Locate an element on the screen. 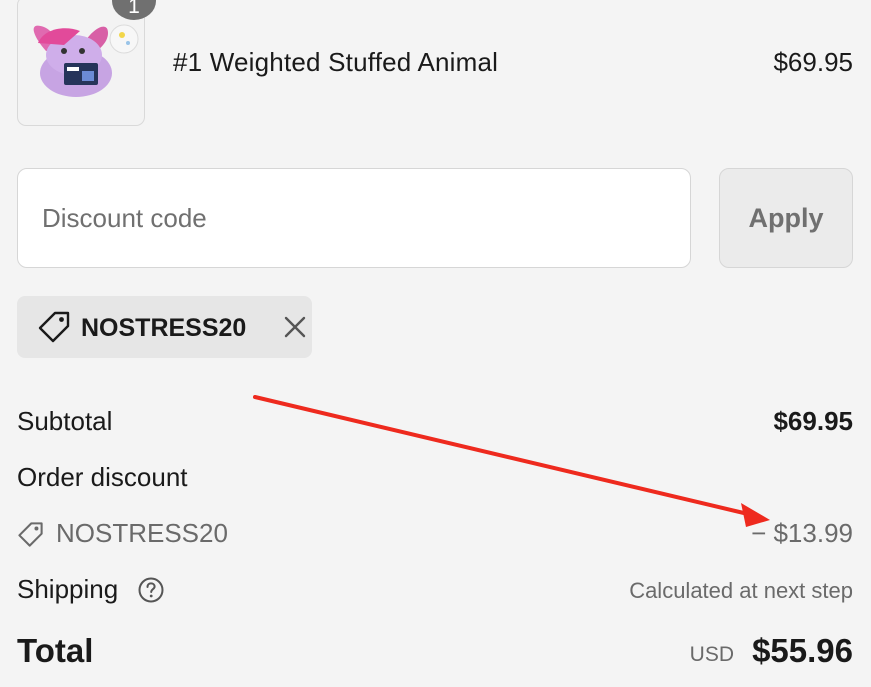 This screenshot has height=687, width=871. shipping-label: Shipping is located at coordinates (68, 589).